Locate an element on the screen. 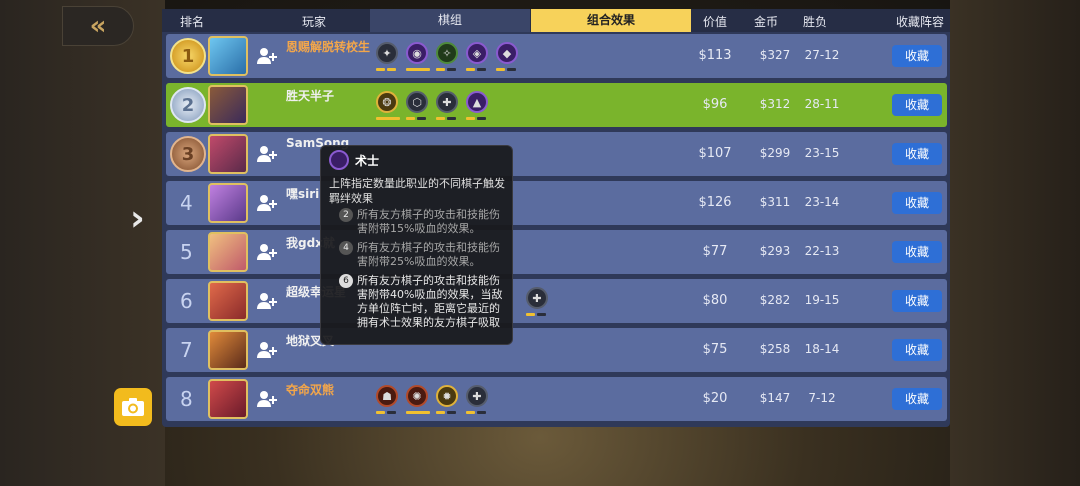 This screenshot has width=1080, height=486. synergy-icon: ◆ is located at coordinates (507, 53).